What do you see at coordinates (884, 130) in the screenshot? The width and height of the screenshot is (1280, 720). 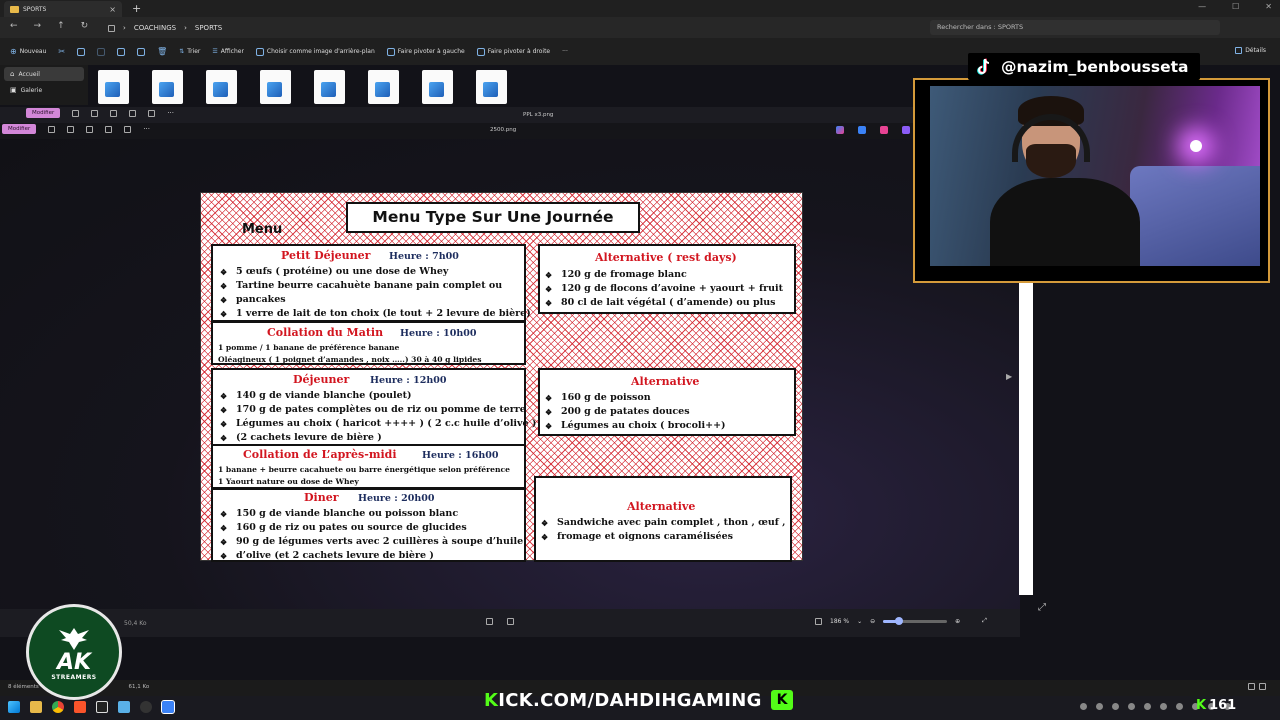 I see `designer-icon` at bounding box center [884, 130].